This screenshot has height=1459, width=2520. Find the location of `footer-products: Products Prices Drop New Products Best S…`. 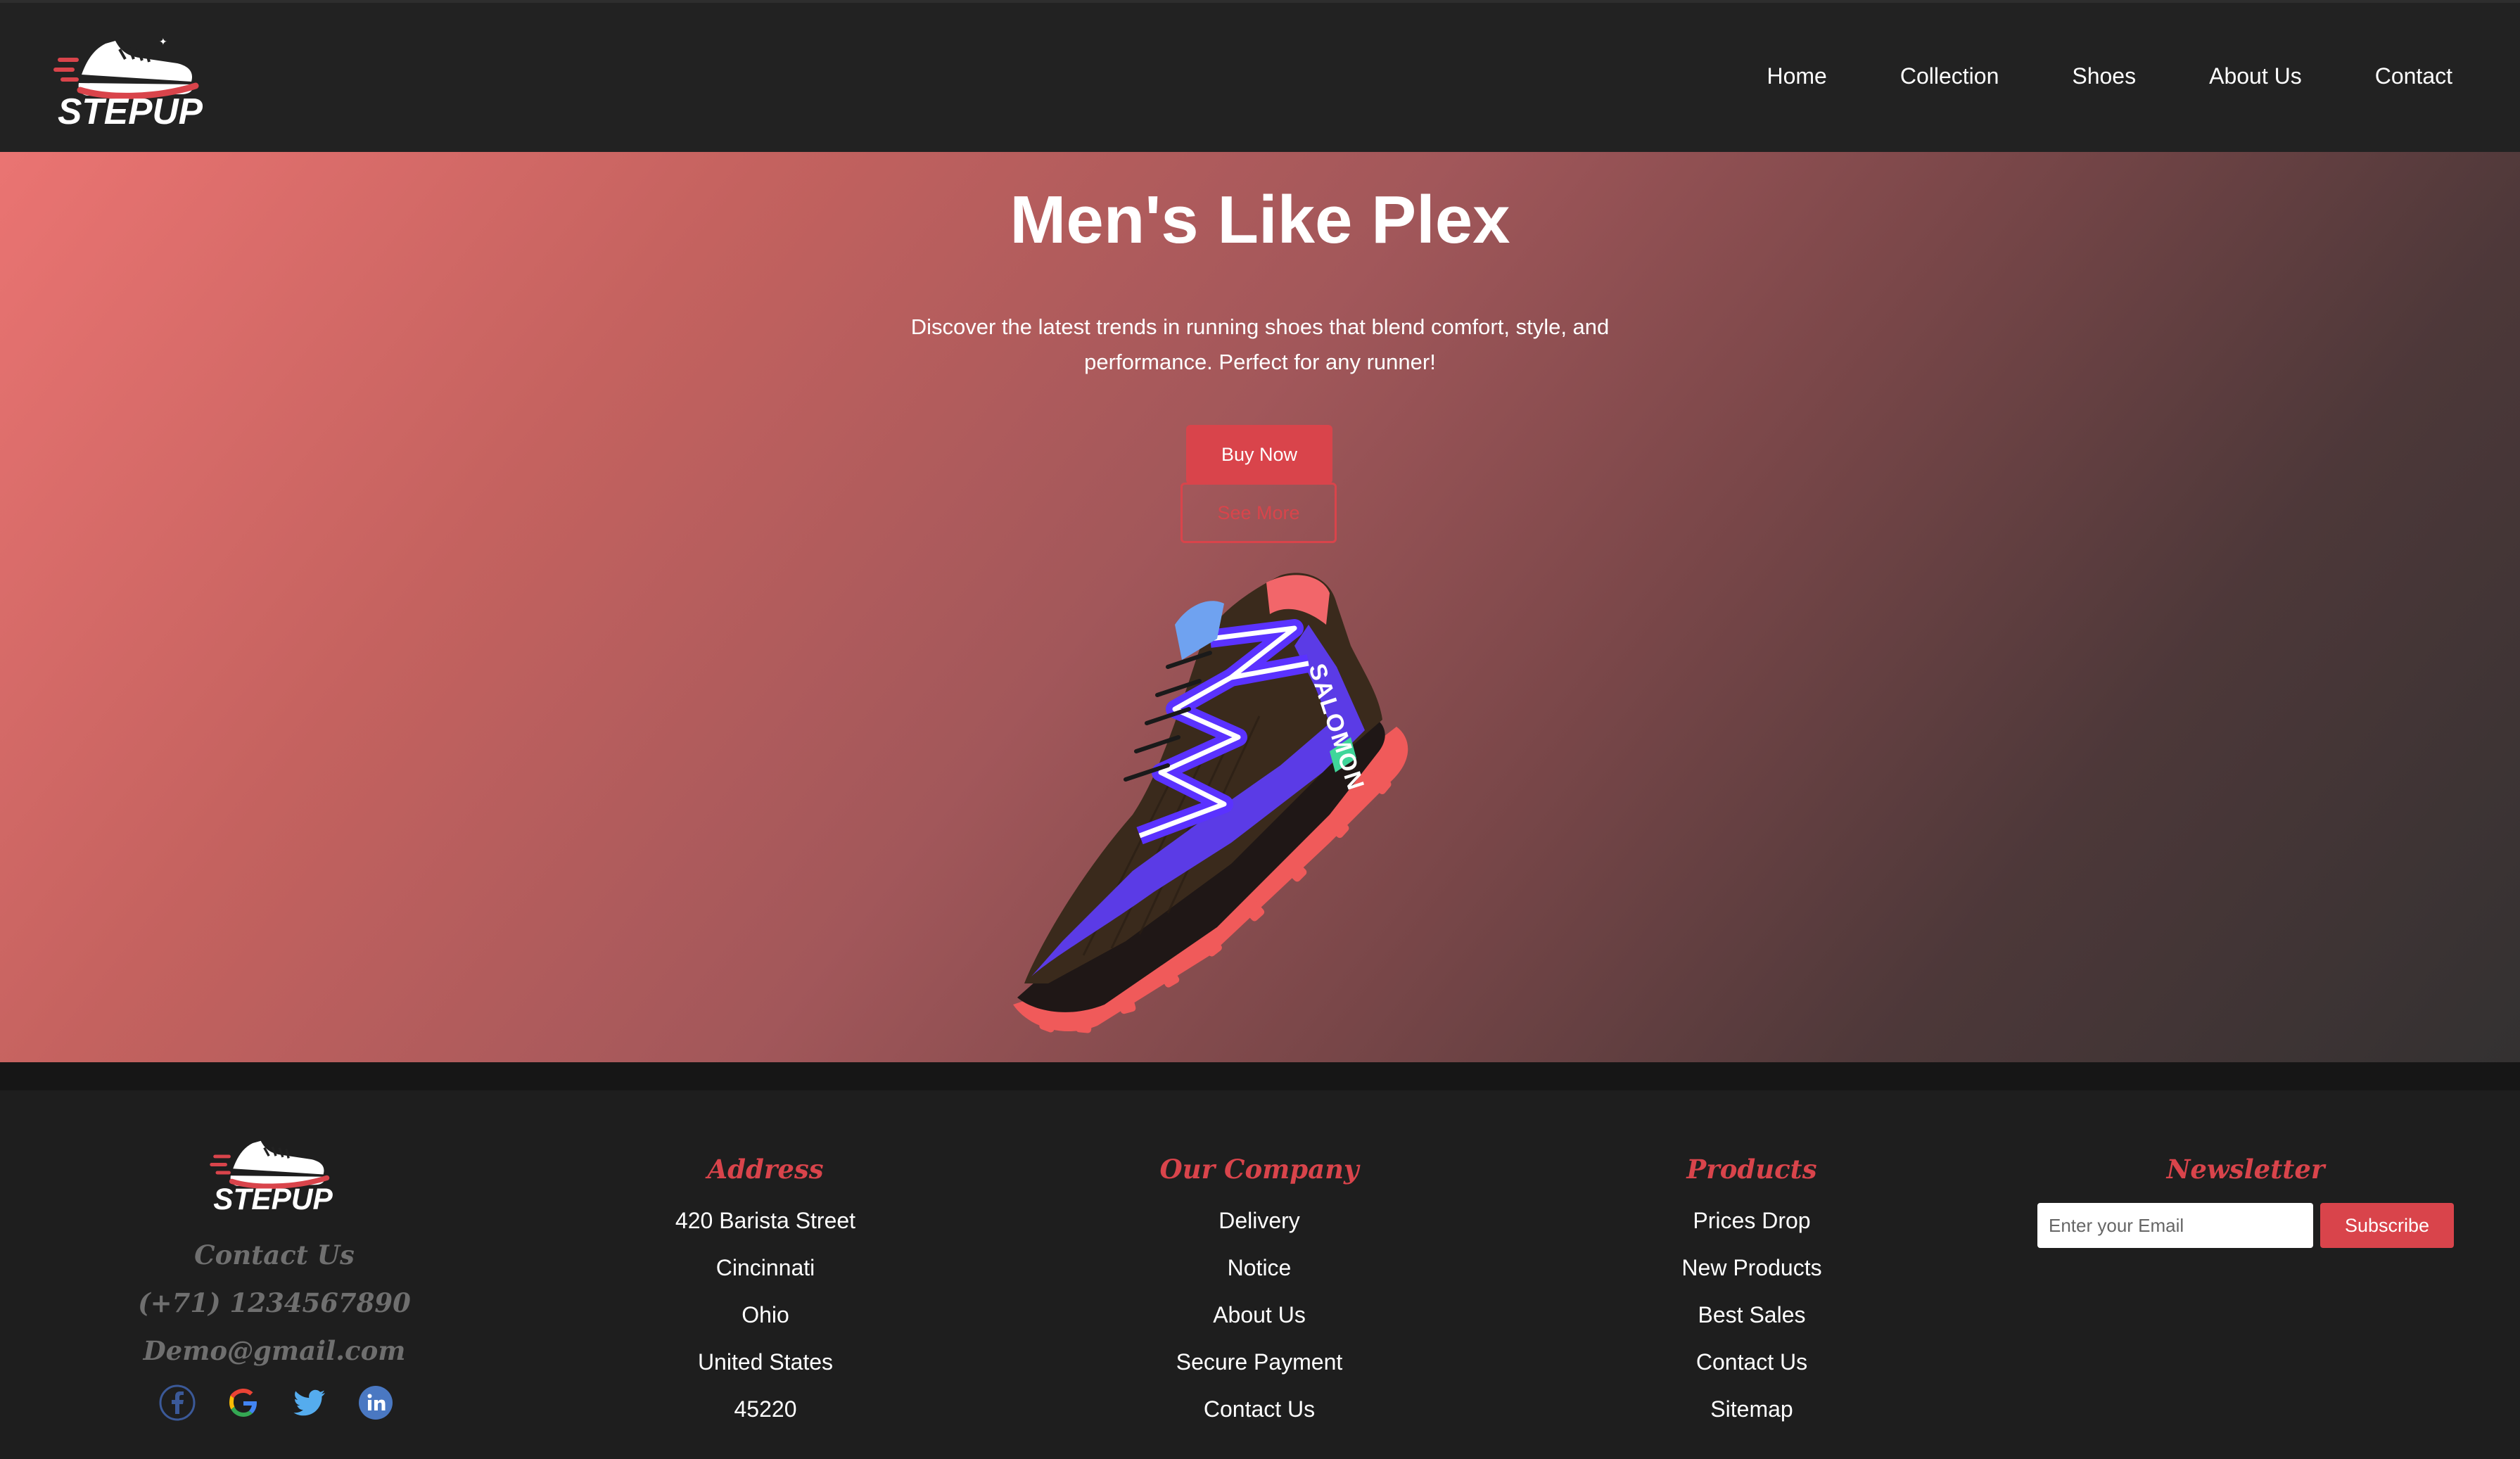

footer-products: Products Prices Drop New Products Best S… is located at coordinates (1752, 1292).